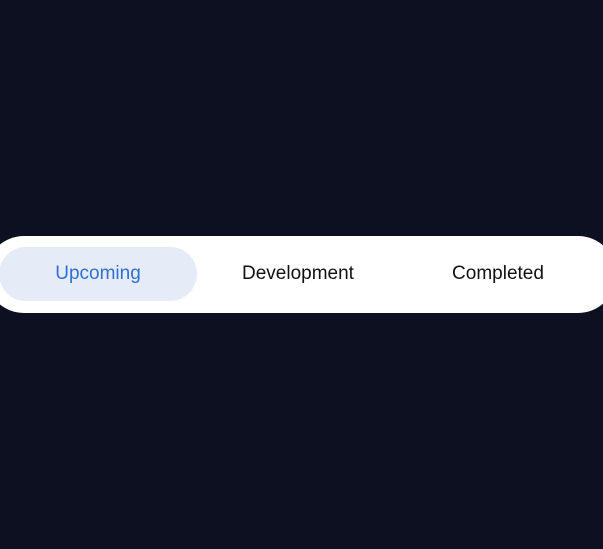  I want to click on tab-bar: Upcoming Development Completed, so click(301, 274).